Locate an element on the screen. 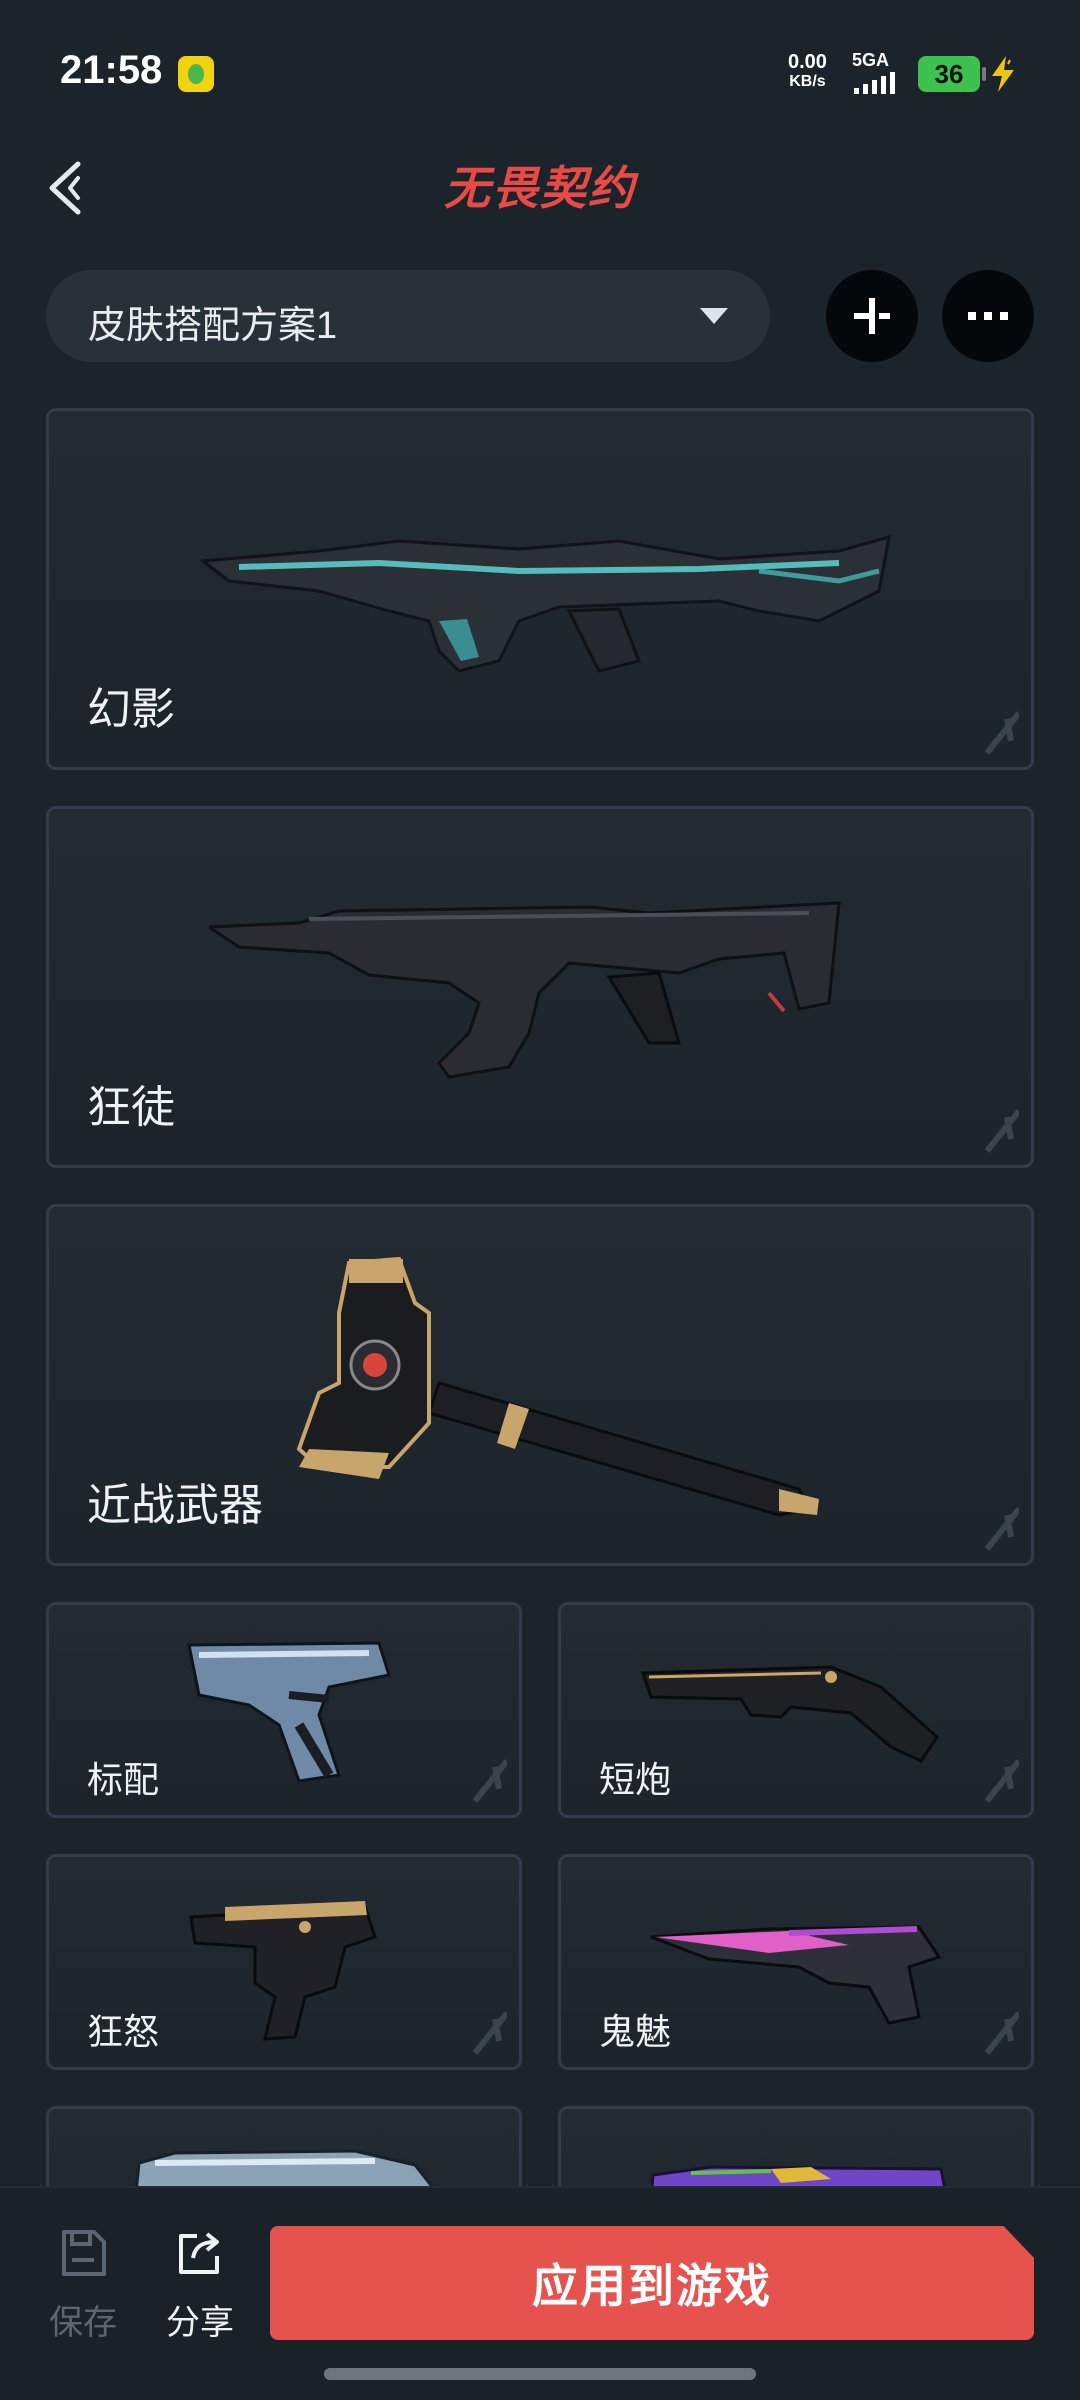  signal-label: 5GA is located at coordinates (871, 60).